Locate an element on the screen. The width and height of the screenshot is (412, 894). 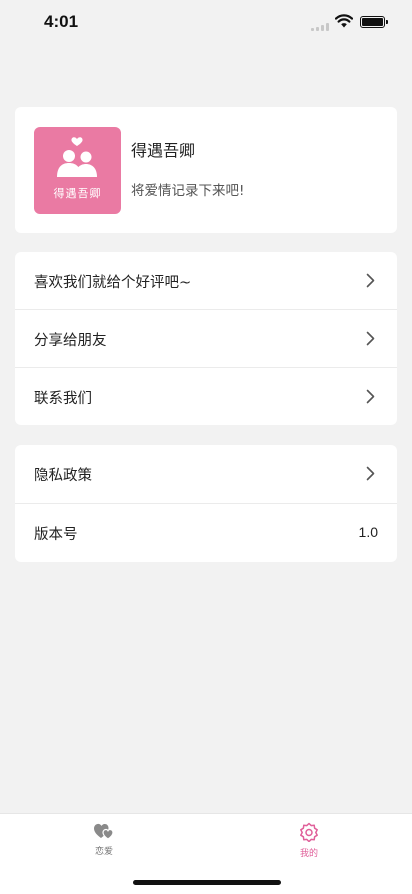
contact-us-label: 联系我们 is located at coordinates (63, 399).